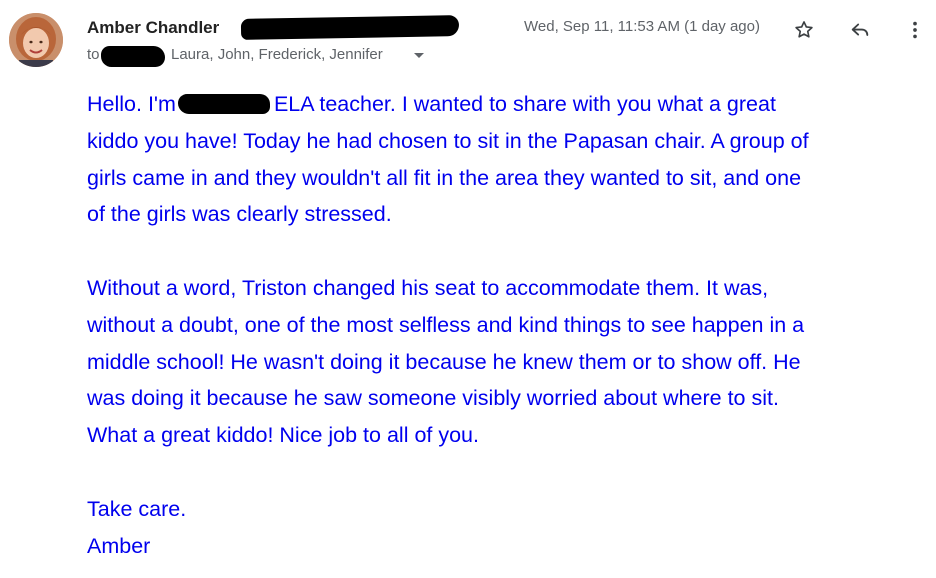 The width and height of the screenshot is (936, 578). I want to click on reply-button, so click(860, 30).